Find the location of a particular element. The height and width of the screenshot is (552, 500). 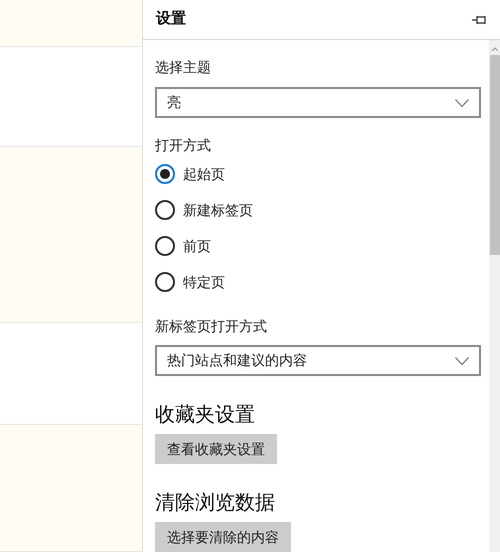

scrollbar is located at coordinates (494, 296).